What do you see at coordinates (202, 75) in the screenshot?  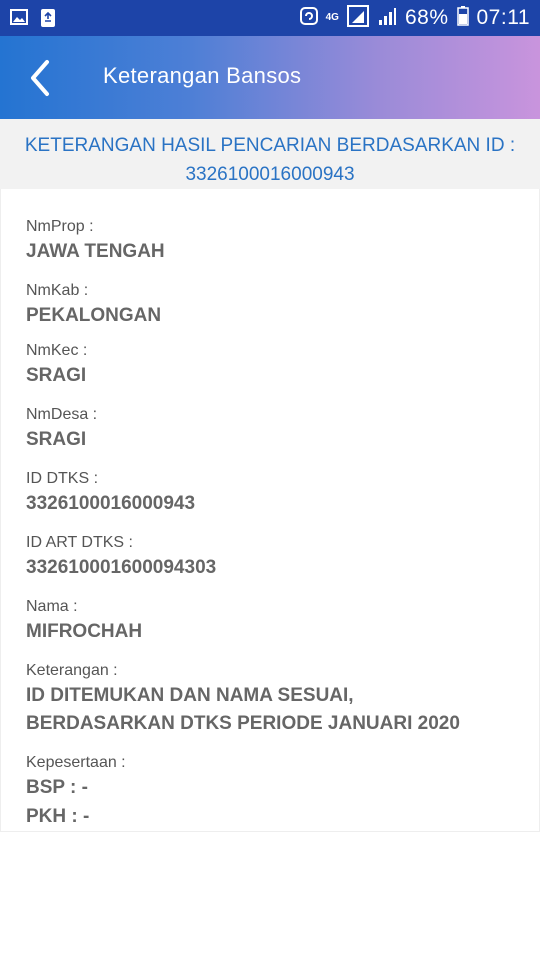 I see `page-title: Keterangan Bansos` at bounding box center [202, 75].